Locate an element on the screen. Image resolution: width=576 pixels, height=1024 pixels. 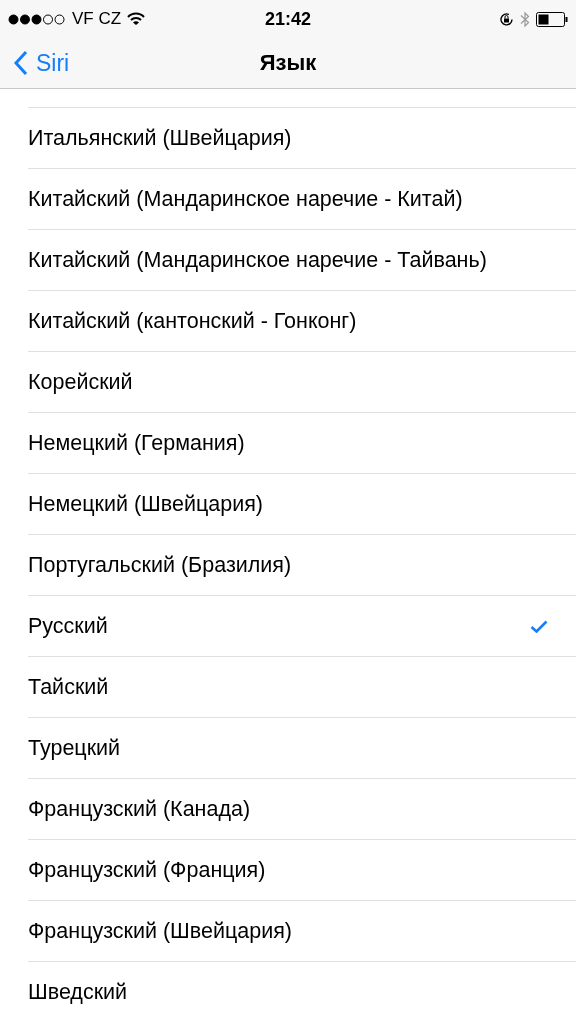
chevron-left-icon is located at coordinates (21, 63).